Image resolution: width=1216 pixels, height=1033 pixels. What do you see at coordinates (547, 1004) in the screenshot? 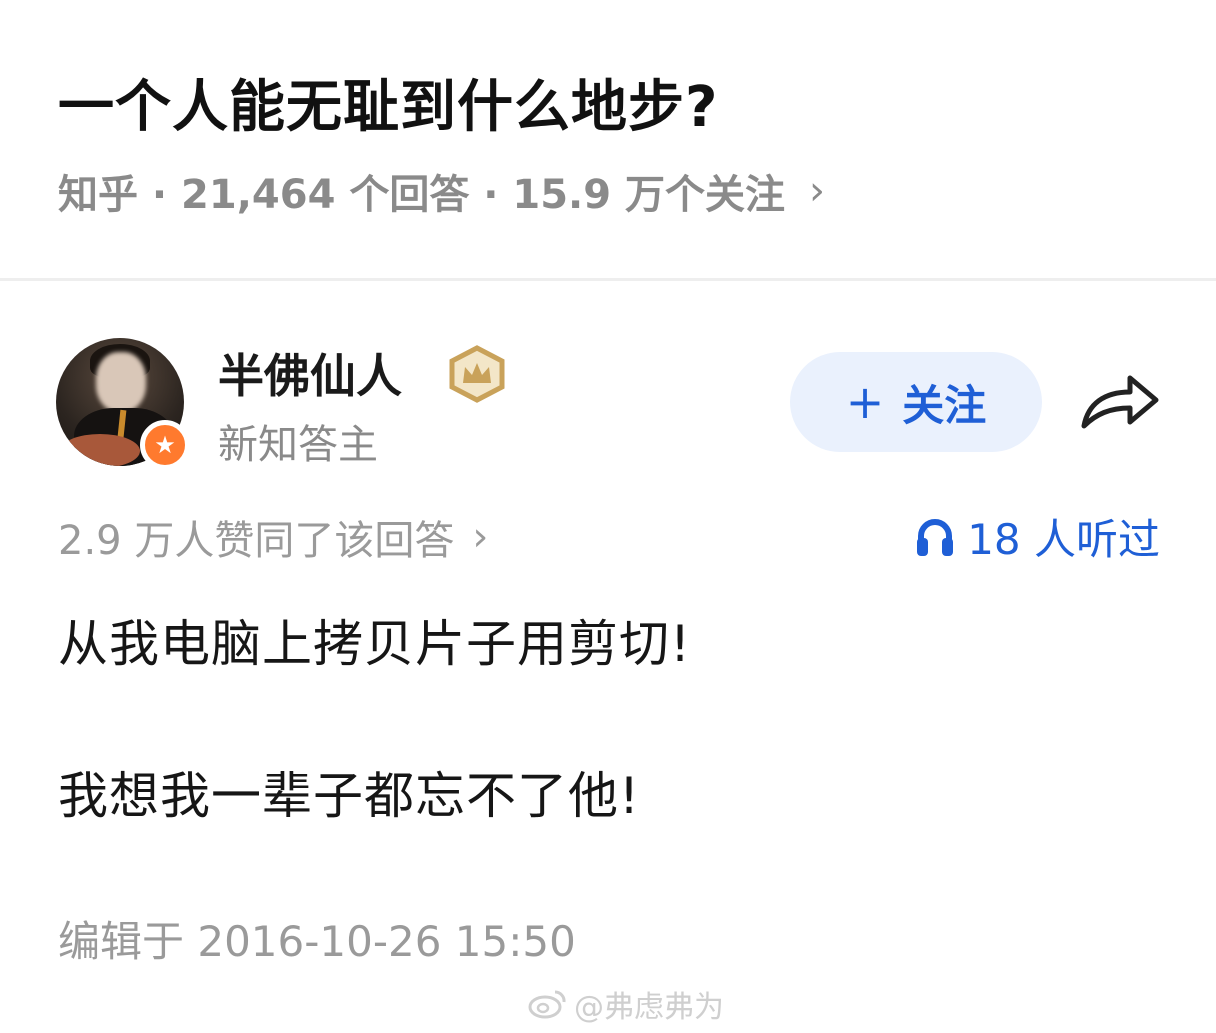
I see `weibo-logo-icon` at bounding box center [547, 1004].